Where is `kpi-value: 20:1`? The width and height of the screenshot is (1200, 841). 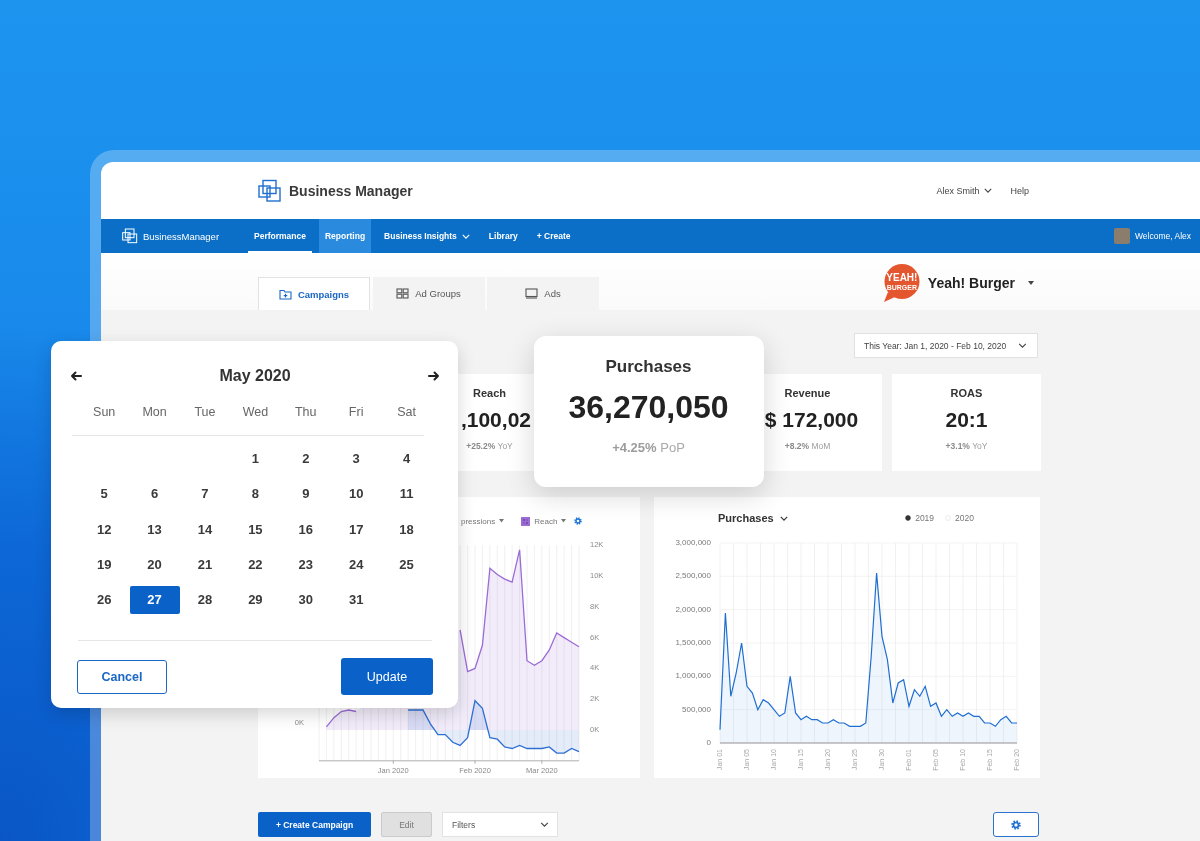 kpi-value: 20:1 is located at coordinates (966, 420).